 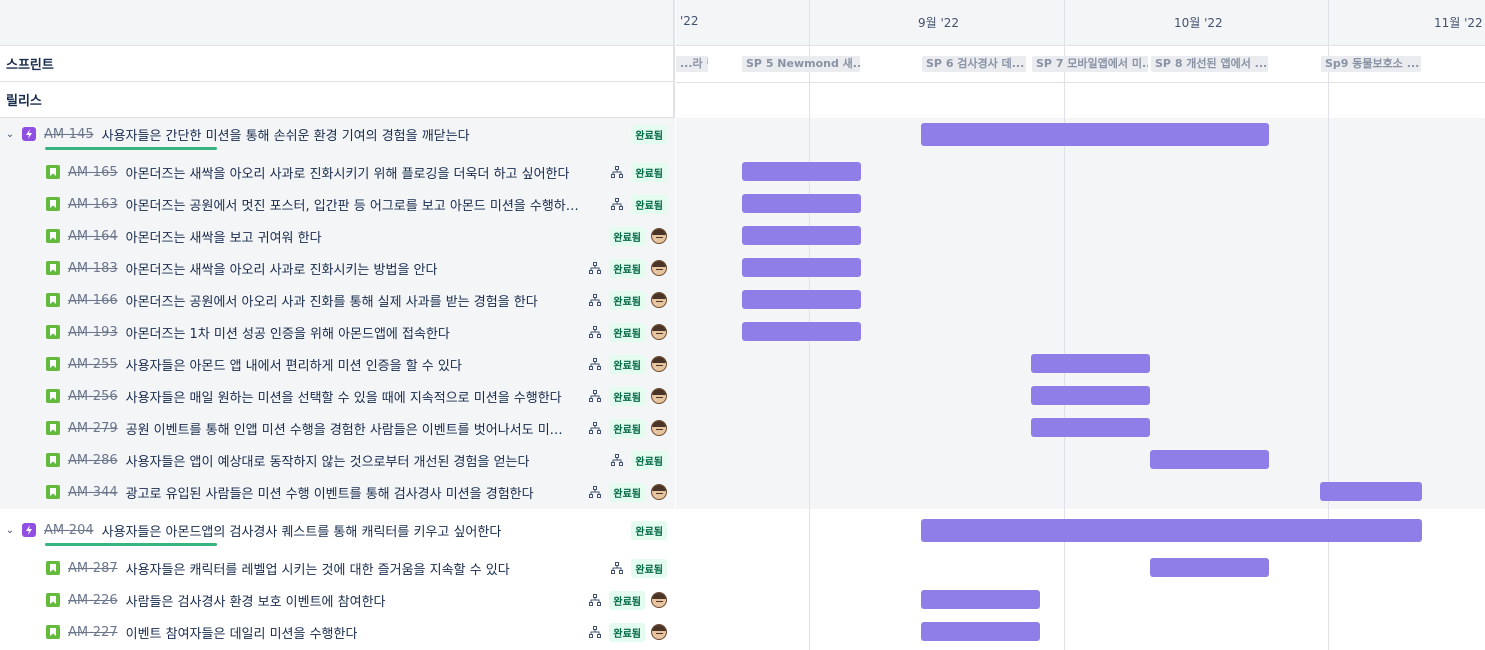 What do you see at coordinates (318, 568) in the screenshot?
I see `story-summary: 사용자들은 캐릭터를 레벨업 시키는 것에 대한 즐거움을 지속할 수 있다` at bounding box center [318, 568].